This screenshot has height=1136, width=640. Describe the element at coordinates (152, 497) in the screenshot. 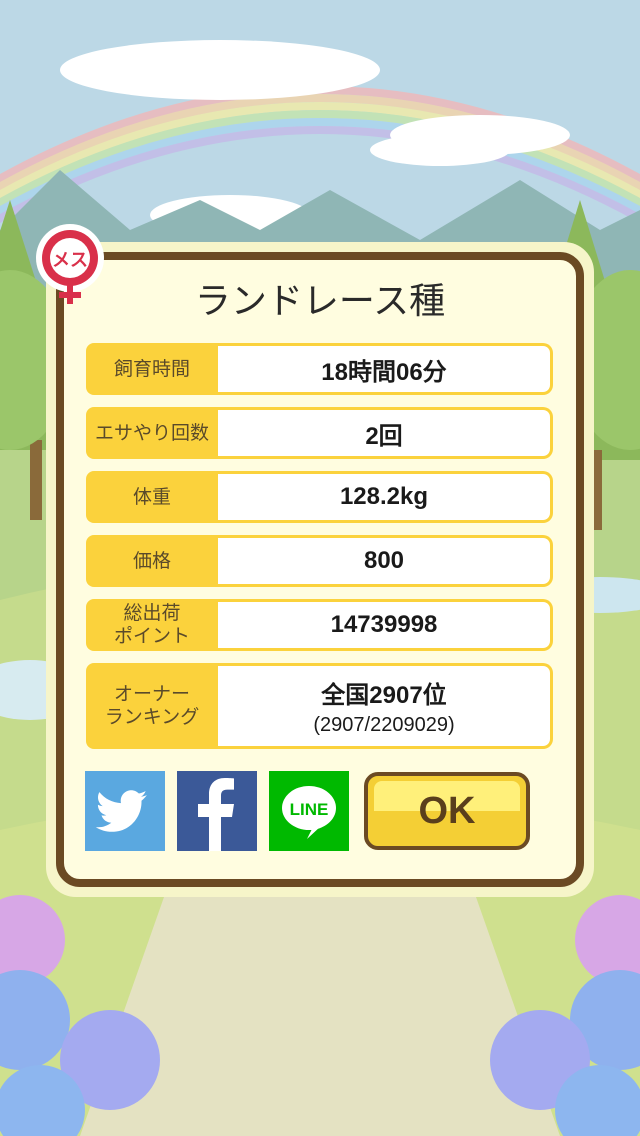

I see `row-label: 体重` at that location.